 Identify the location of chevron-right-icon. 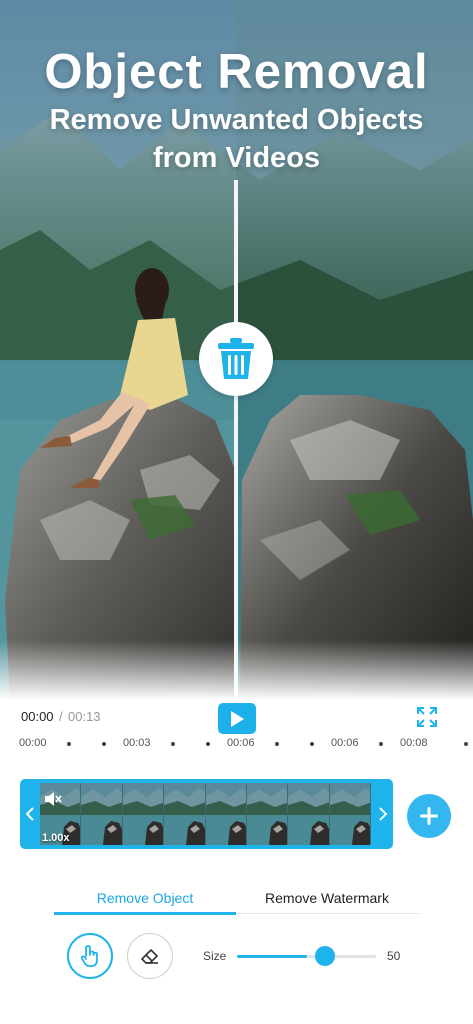
(383, 814).